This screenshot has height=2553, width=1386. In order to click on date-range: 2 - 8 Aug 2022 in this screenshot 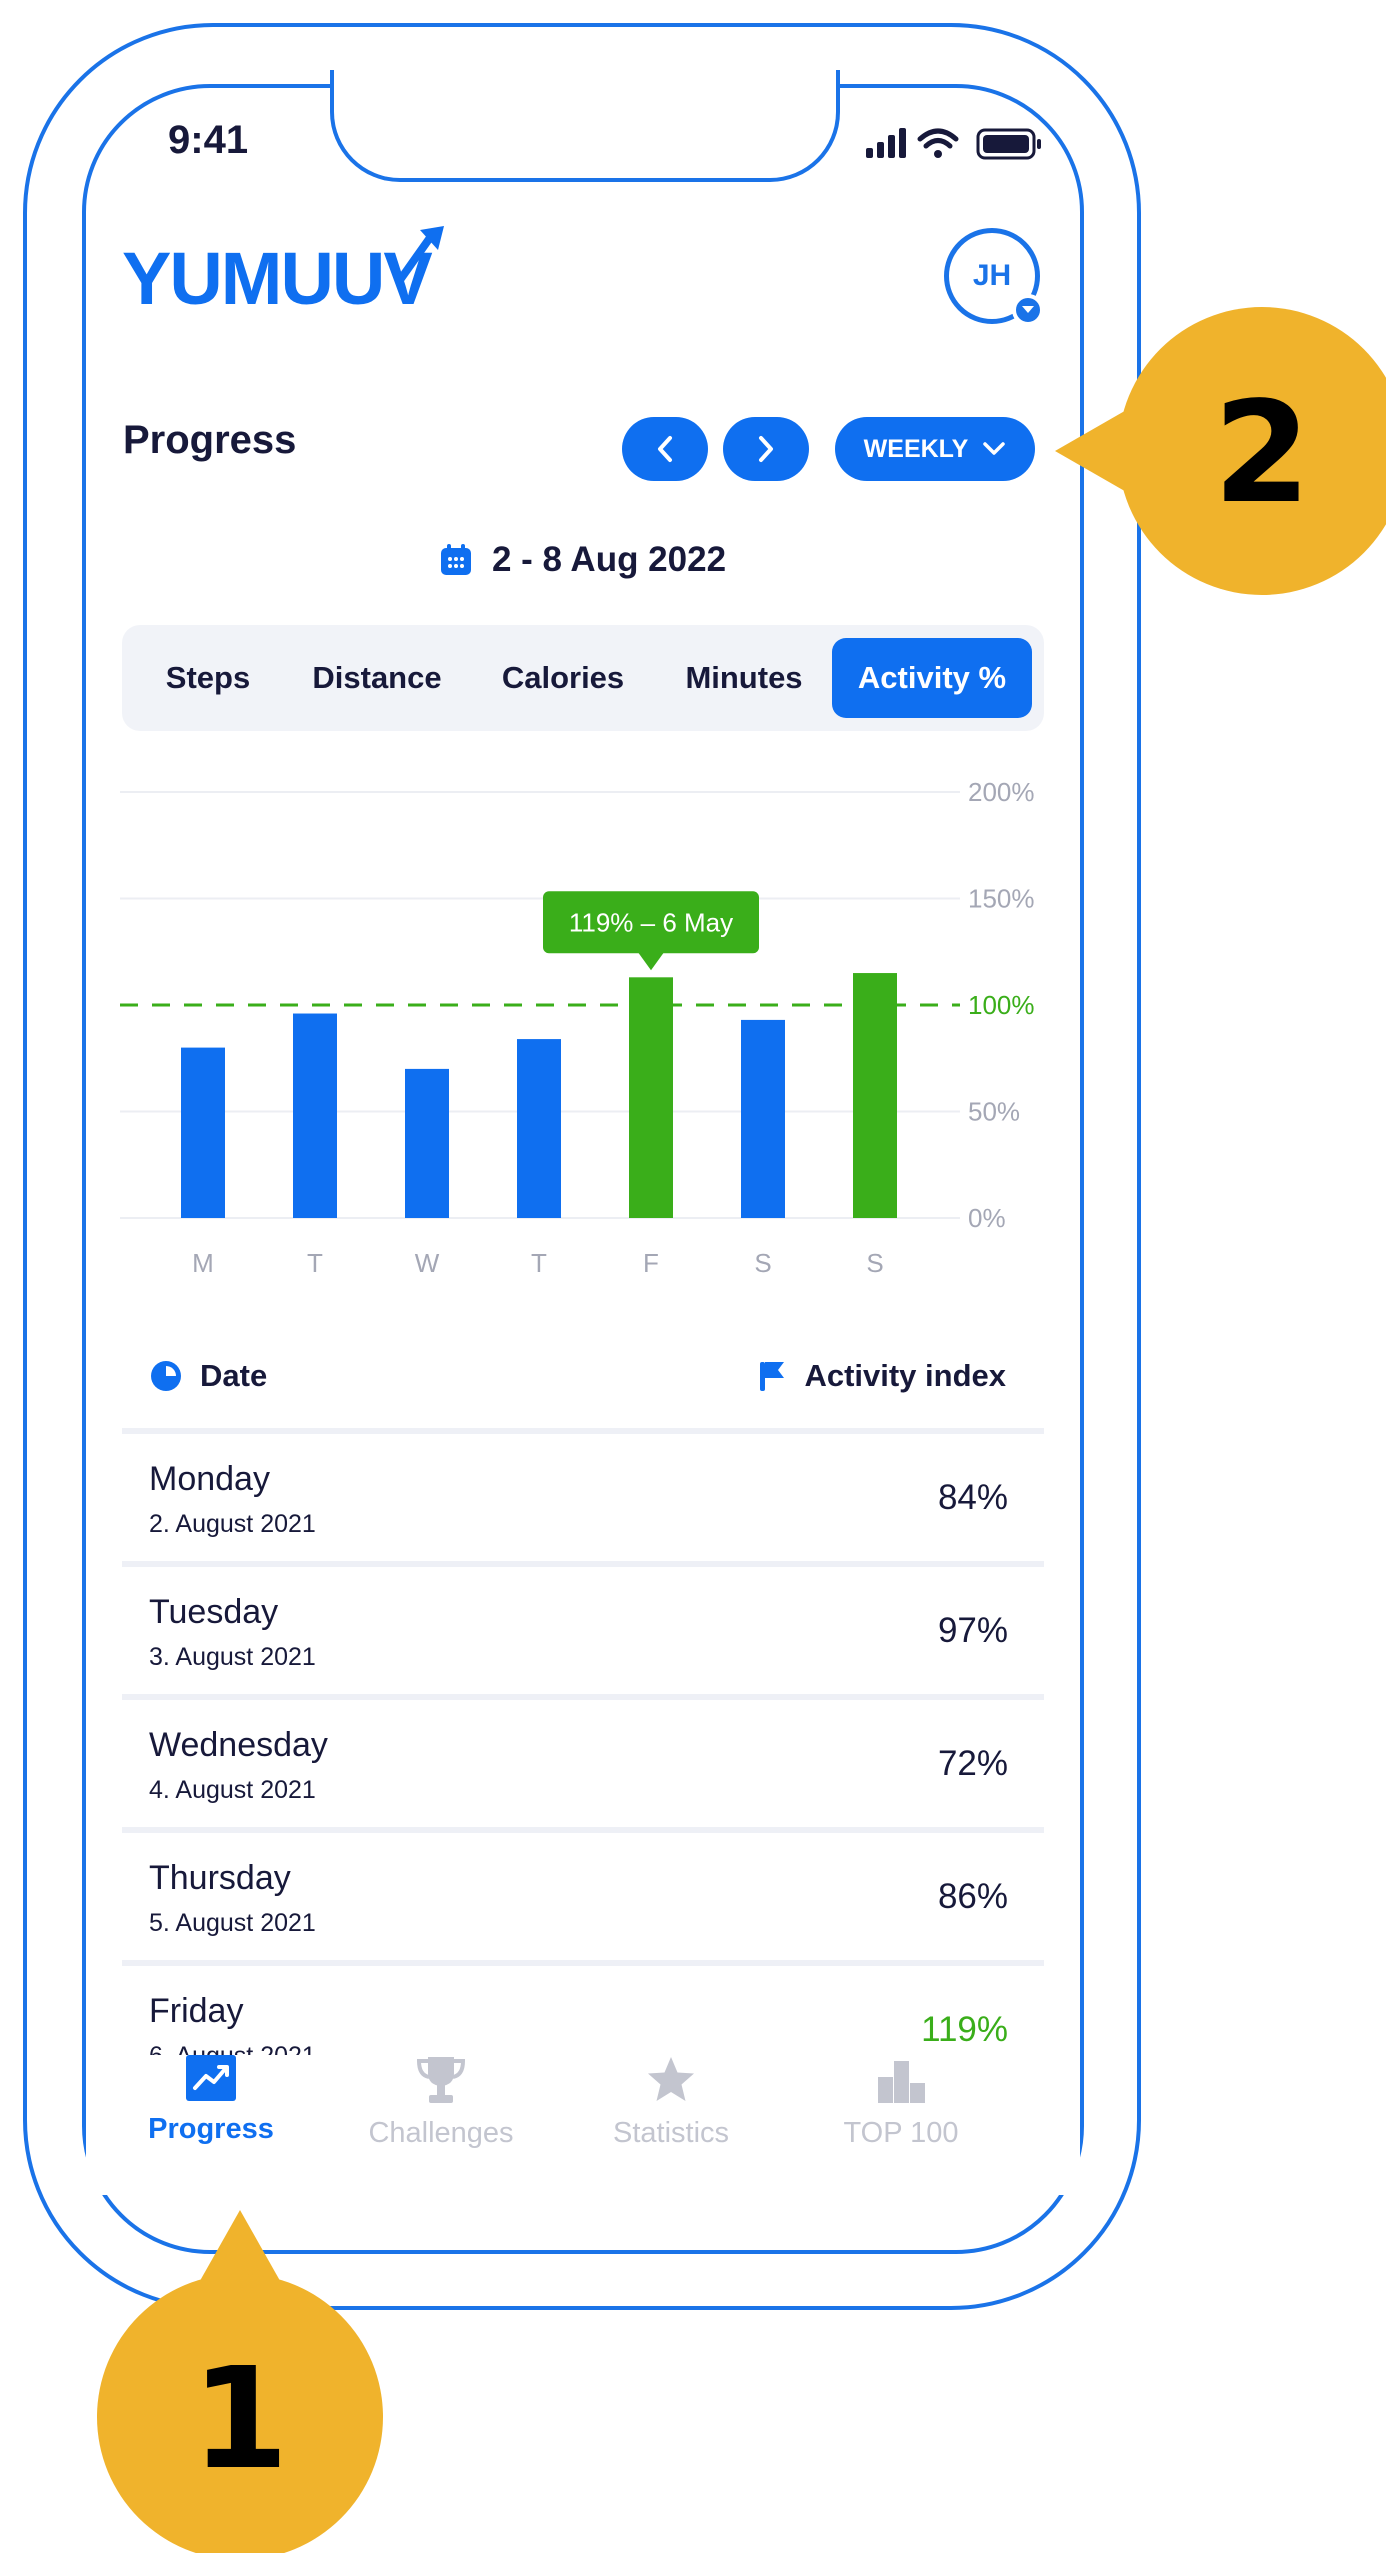, I will do `click(583, 560)`.